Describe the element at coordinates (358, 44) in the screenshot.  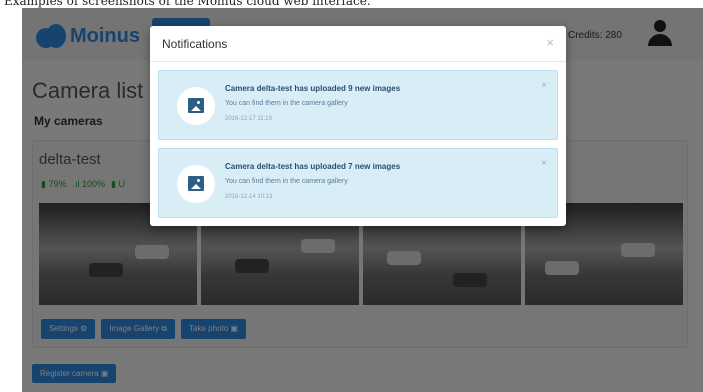
I see `modal-header: Notifications ×` at that location.